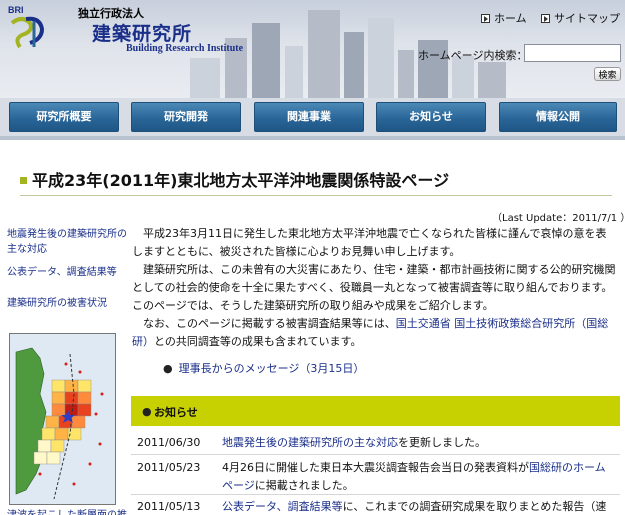 The image size is (625, 515). I want to click on home-link-label: ホーム, so click(510, 18).